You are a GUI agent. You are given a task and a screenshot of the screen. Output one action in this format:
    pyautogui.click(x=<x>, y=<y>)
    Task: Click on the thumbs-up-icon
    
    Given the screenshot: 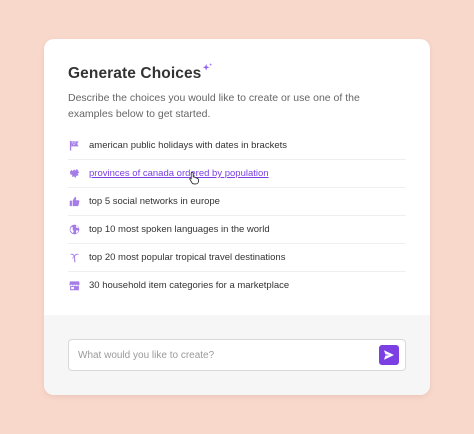 What is the action you would take?
    pyautogui.click(x=74, y=201)
    